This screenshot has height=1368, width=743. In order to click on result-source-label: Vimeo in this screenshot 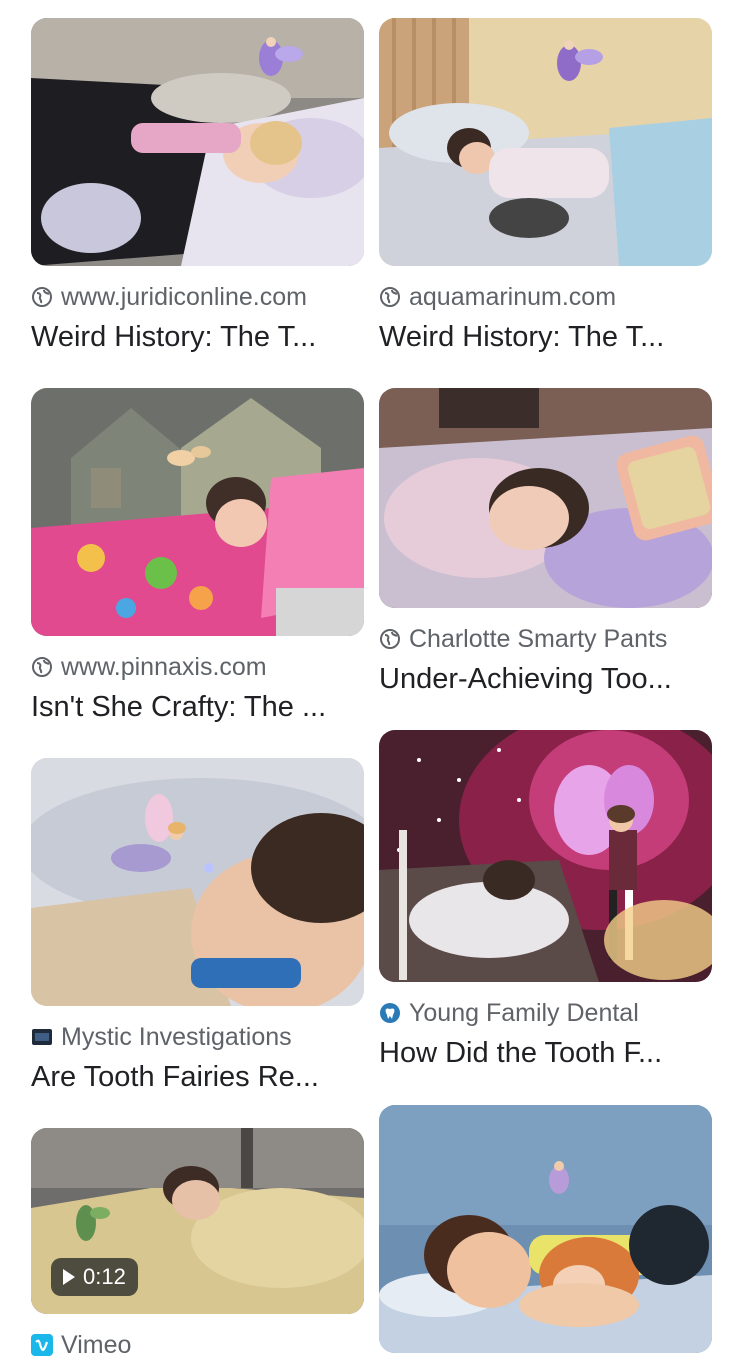, I will do `click(96, 1345)`.